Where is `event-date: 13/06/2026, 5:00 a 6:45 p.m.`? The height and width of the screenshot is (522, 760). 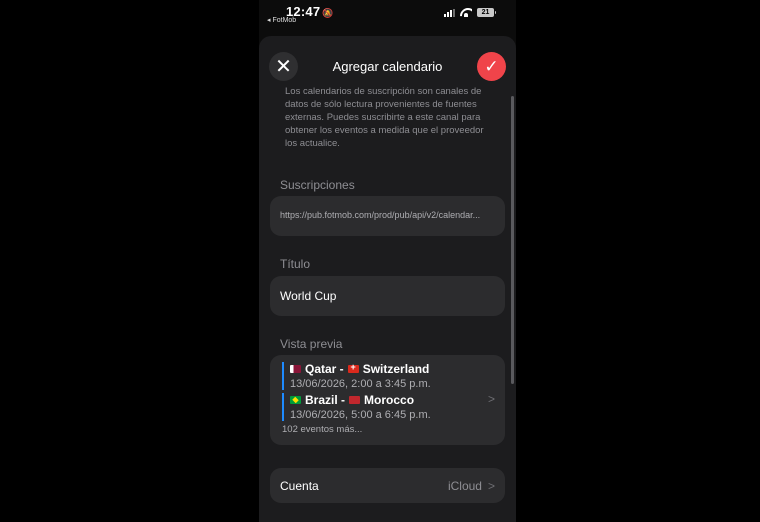
event-date: 13/06/2026, 5:00 a 6:45 p.m. is located at coordinates (360, 415).